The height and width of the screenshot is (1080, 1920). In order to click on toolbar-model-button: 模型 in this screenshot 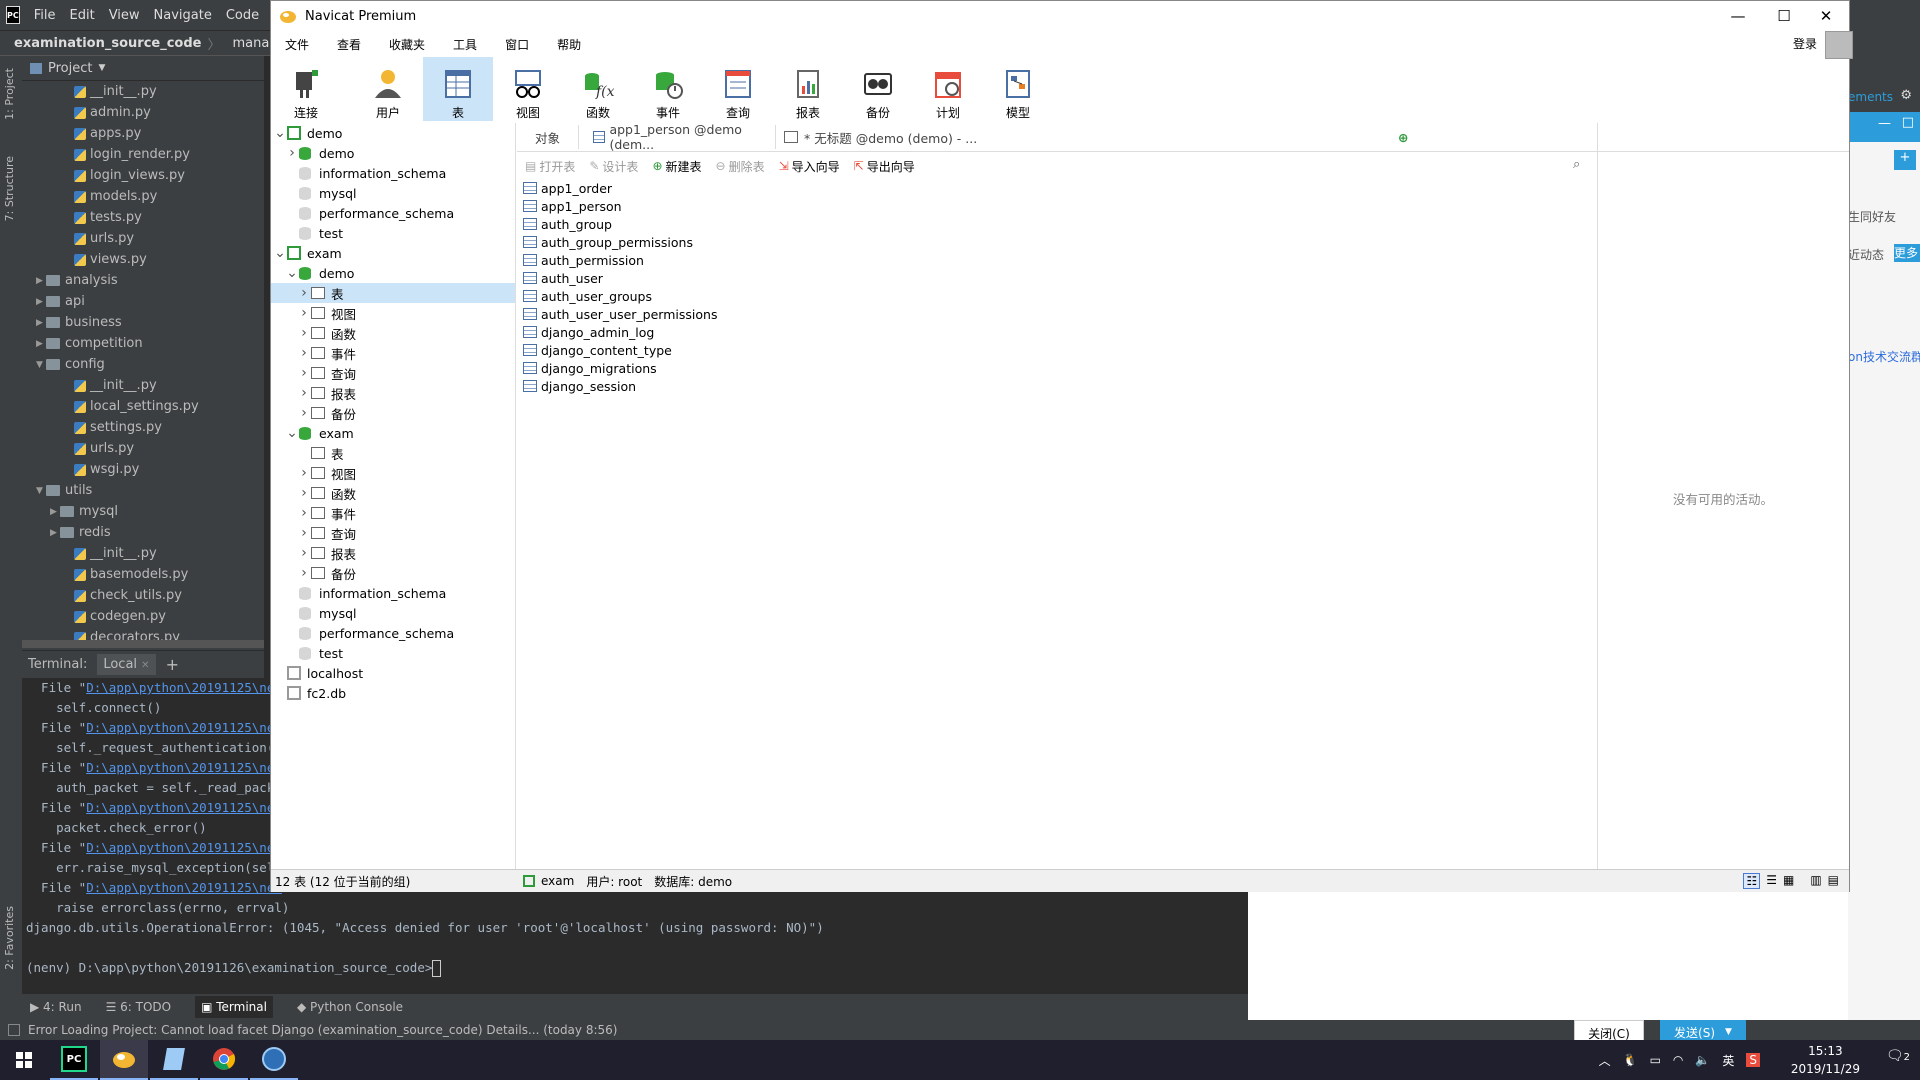, I will do `click(1018, 89)`.